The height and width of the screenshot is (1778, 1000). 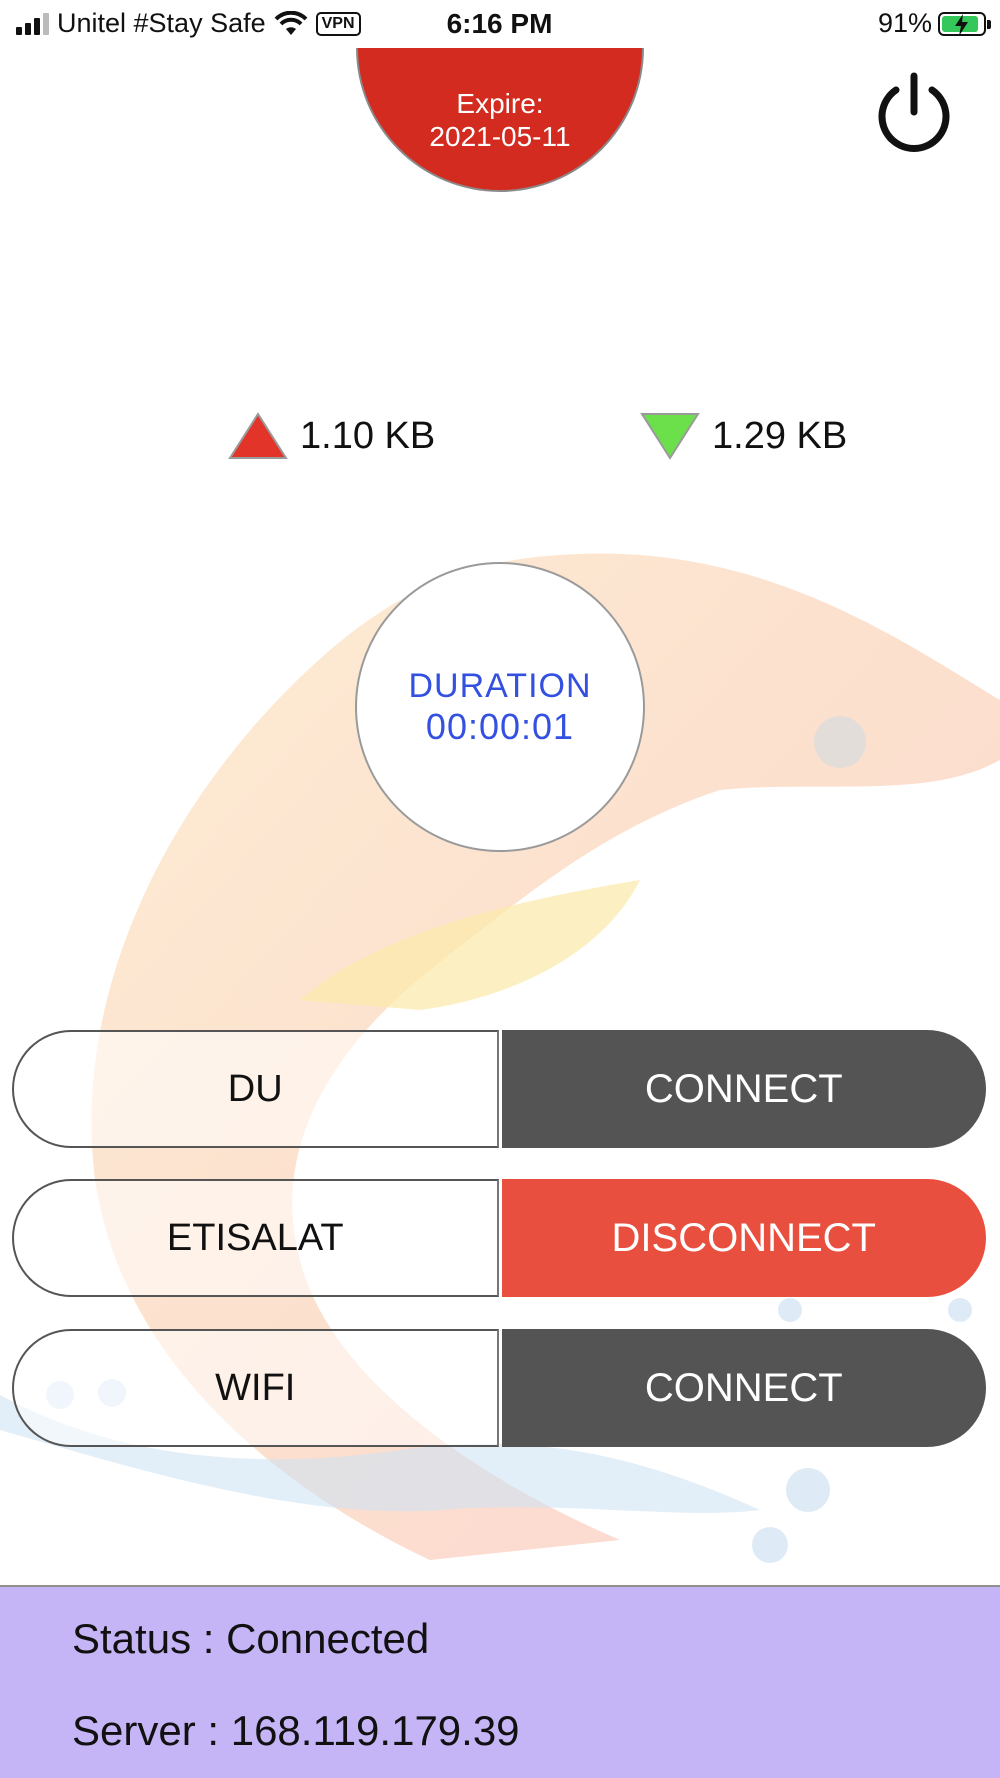 What do you see at coordinates (500, 103) in the screenshot?
I see `expire-label: Expire:` at bounding box center [500, 103].